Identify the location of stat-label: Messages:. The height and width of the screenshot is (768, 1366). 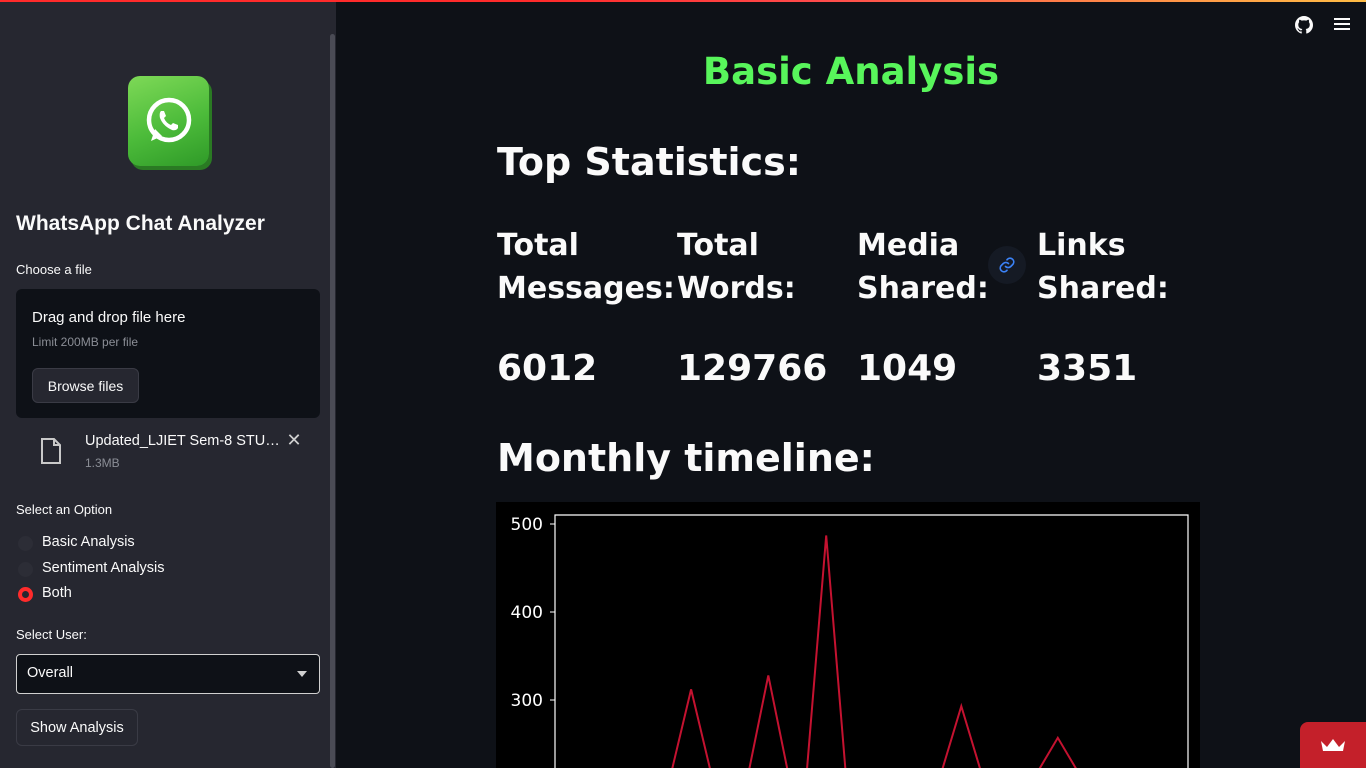
(586, 288).